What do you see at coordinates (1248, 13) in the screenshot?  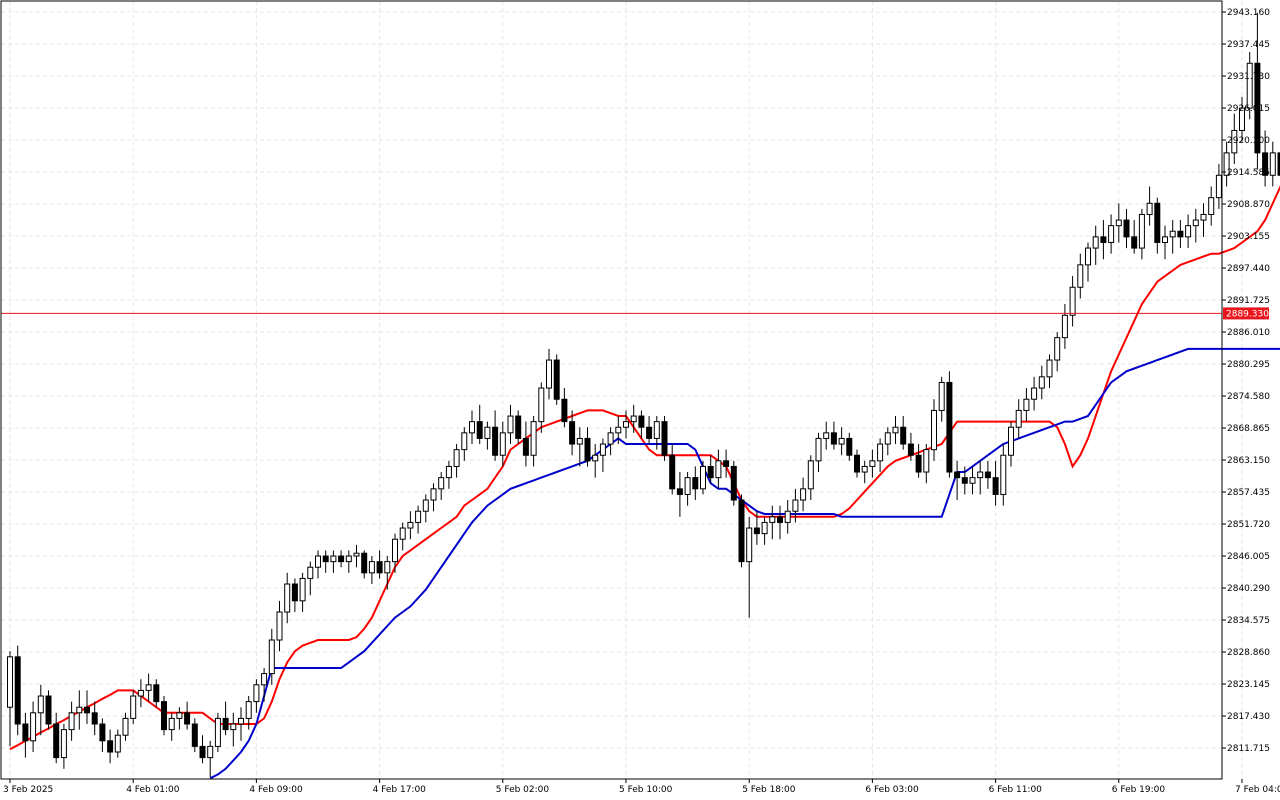 I see `y-tick-label: 2943.160` at bounding box center [1248, 13].